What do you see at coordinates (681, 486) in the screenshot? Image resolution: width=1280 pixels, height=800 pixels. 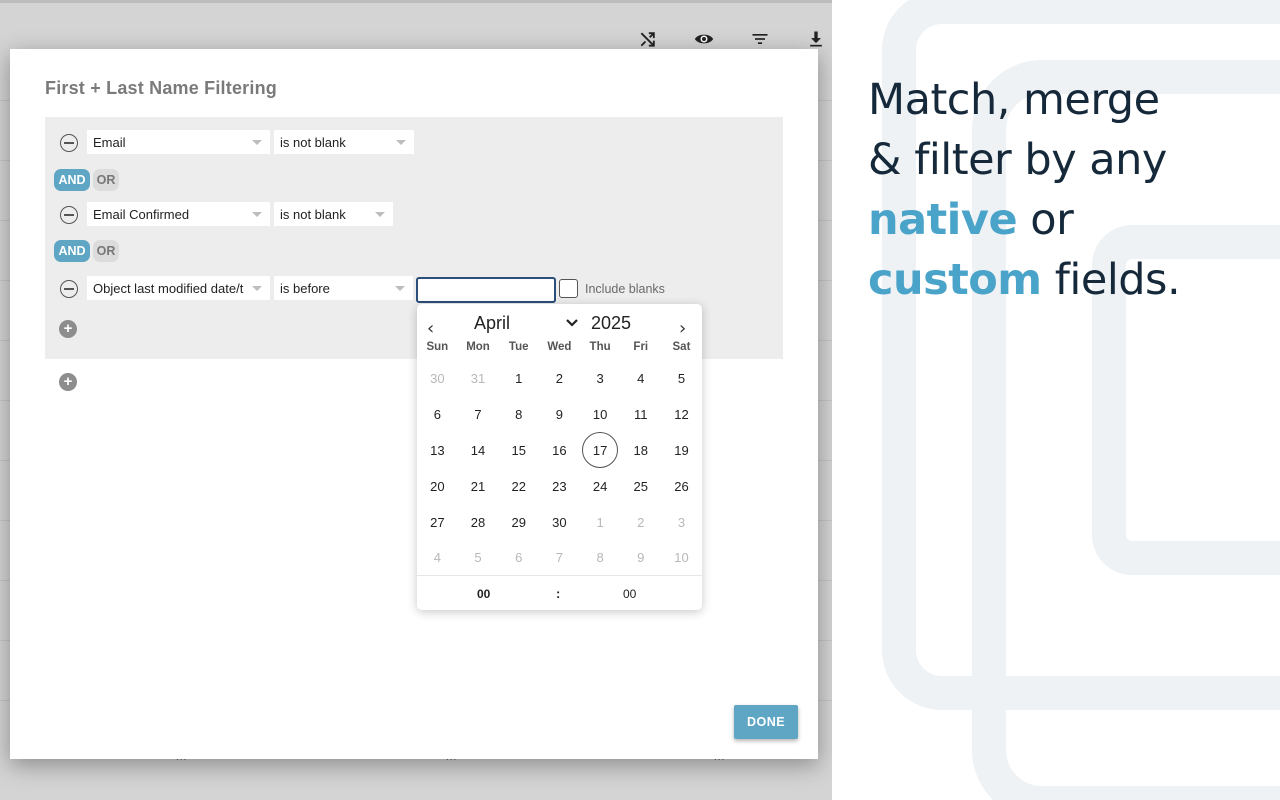 I see `calendar-day: 26` at bounding box center [681, 486].